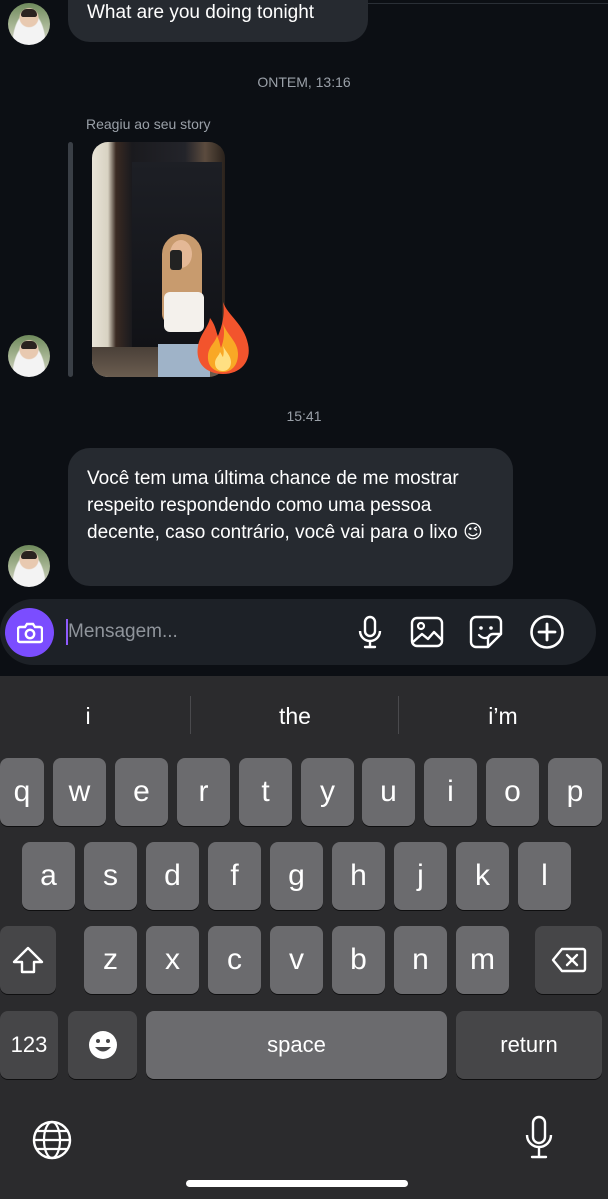  Describe the element at coordinates (420, 960) in the screenshot. I see `key-n: n` at that location.